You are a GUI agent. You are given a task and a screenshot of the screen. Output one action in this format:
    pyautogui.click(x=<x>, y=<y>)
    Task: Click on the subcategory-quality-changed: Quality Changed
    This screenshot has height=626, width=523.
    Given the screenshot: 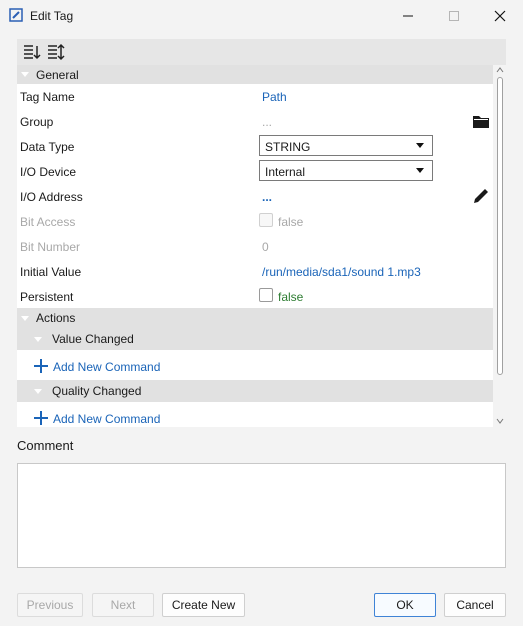 What is the action you would take?
    pyautogui.click(x=255, y=391)
    